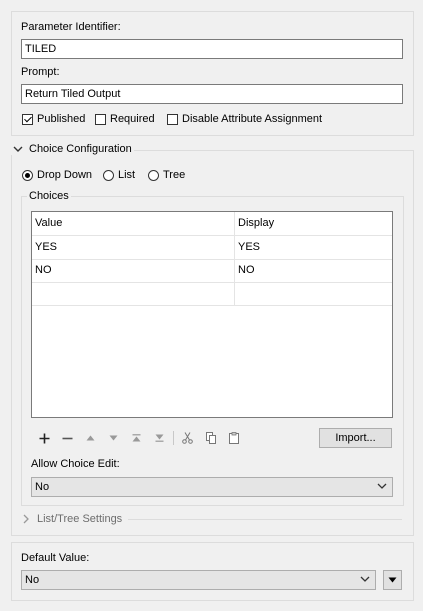 The image size is (423, 611). Describe the element at coordinates (133, 270) in the screenshot. I see `cell-value: NO` at that location.